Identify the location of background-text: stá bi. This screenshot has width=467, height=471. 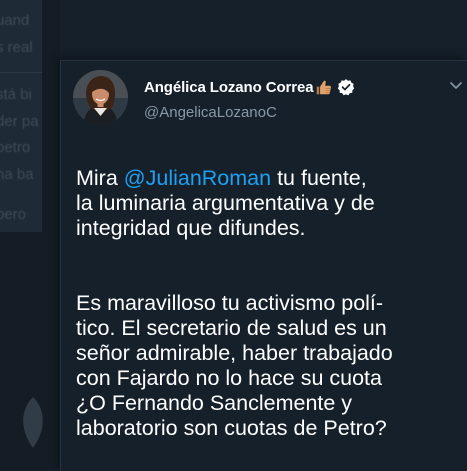
(16, 94).